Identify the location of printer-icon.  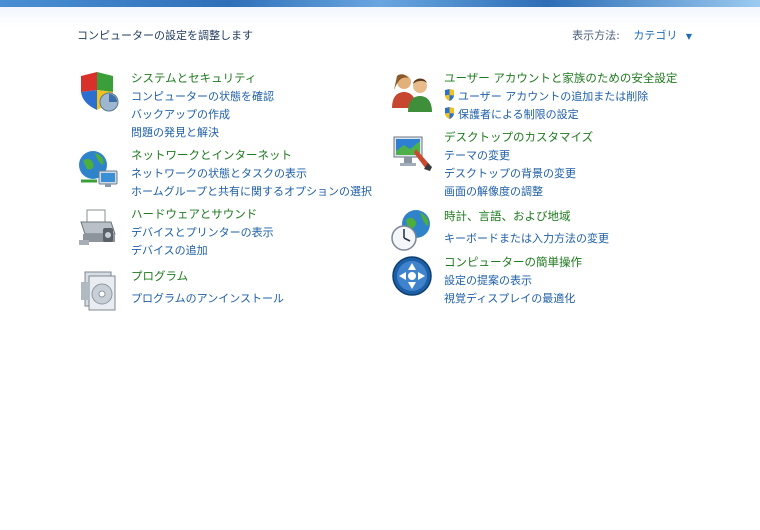
(97, 227).